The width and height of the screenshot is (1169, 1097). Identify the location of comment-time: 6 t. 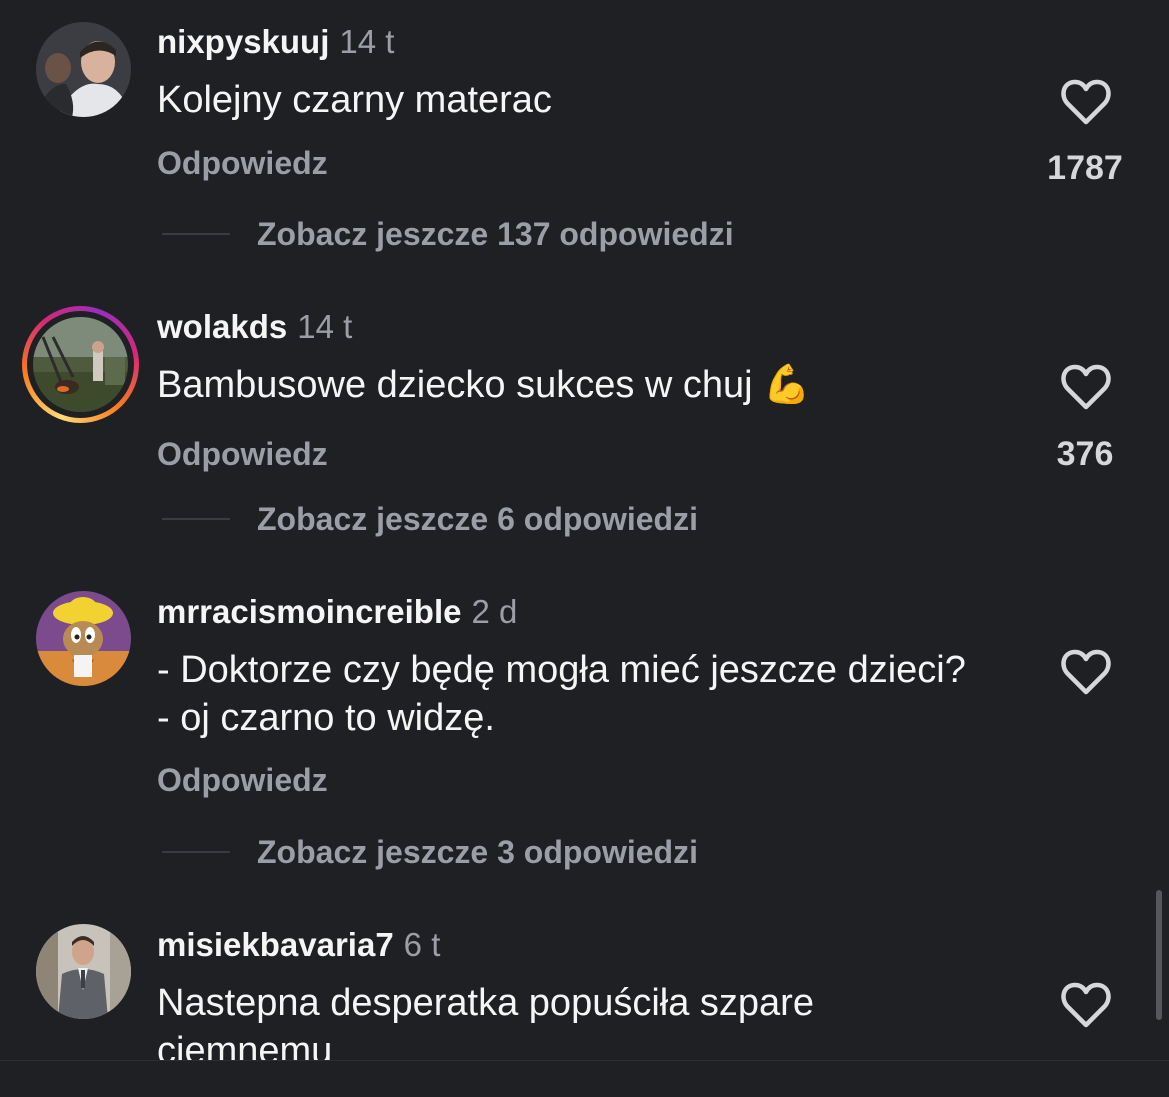
(422, 944).